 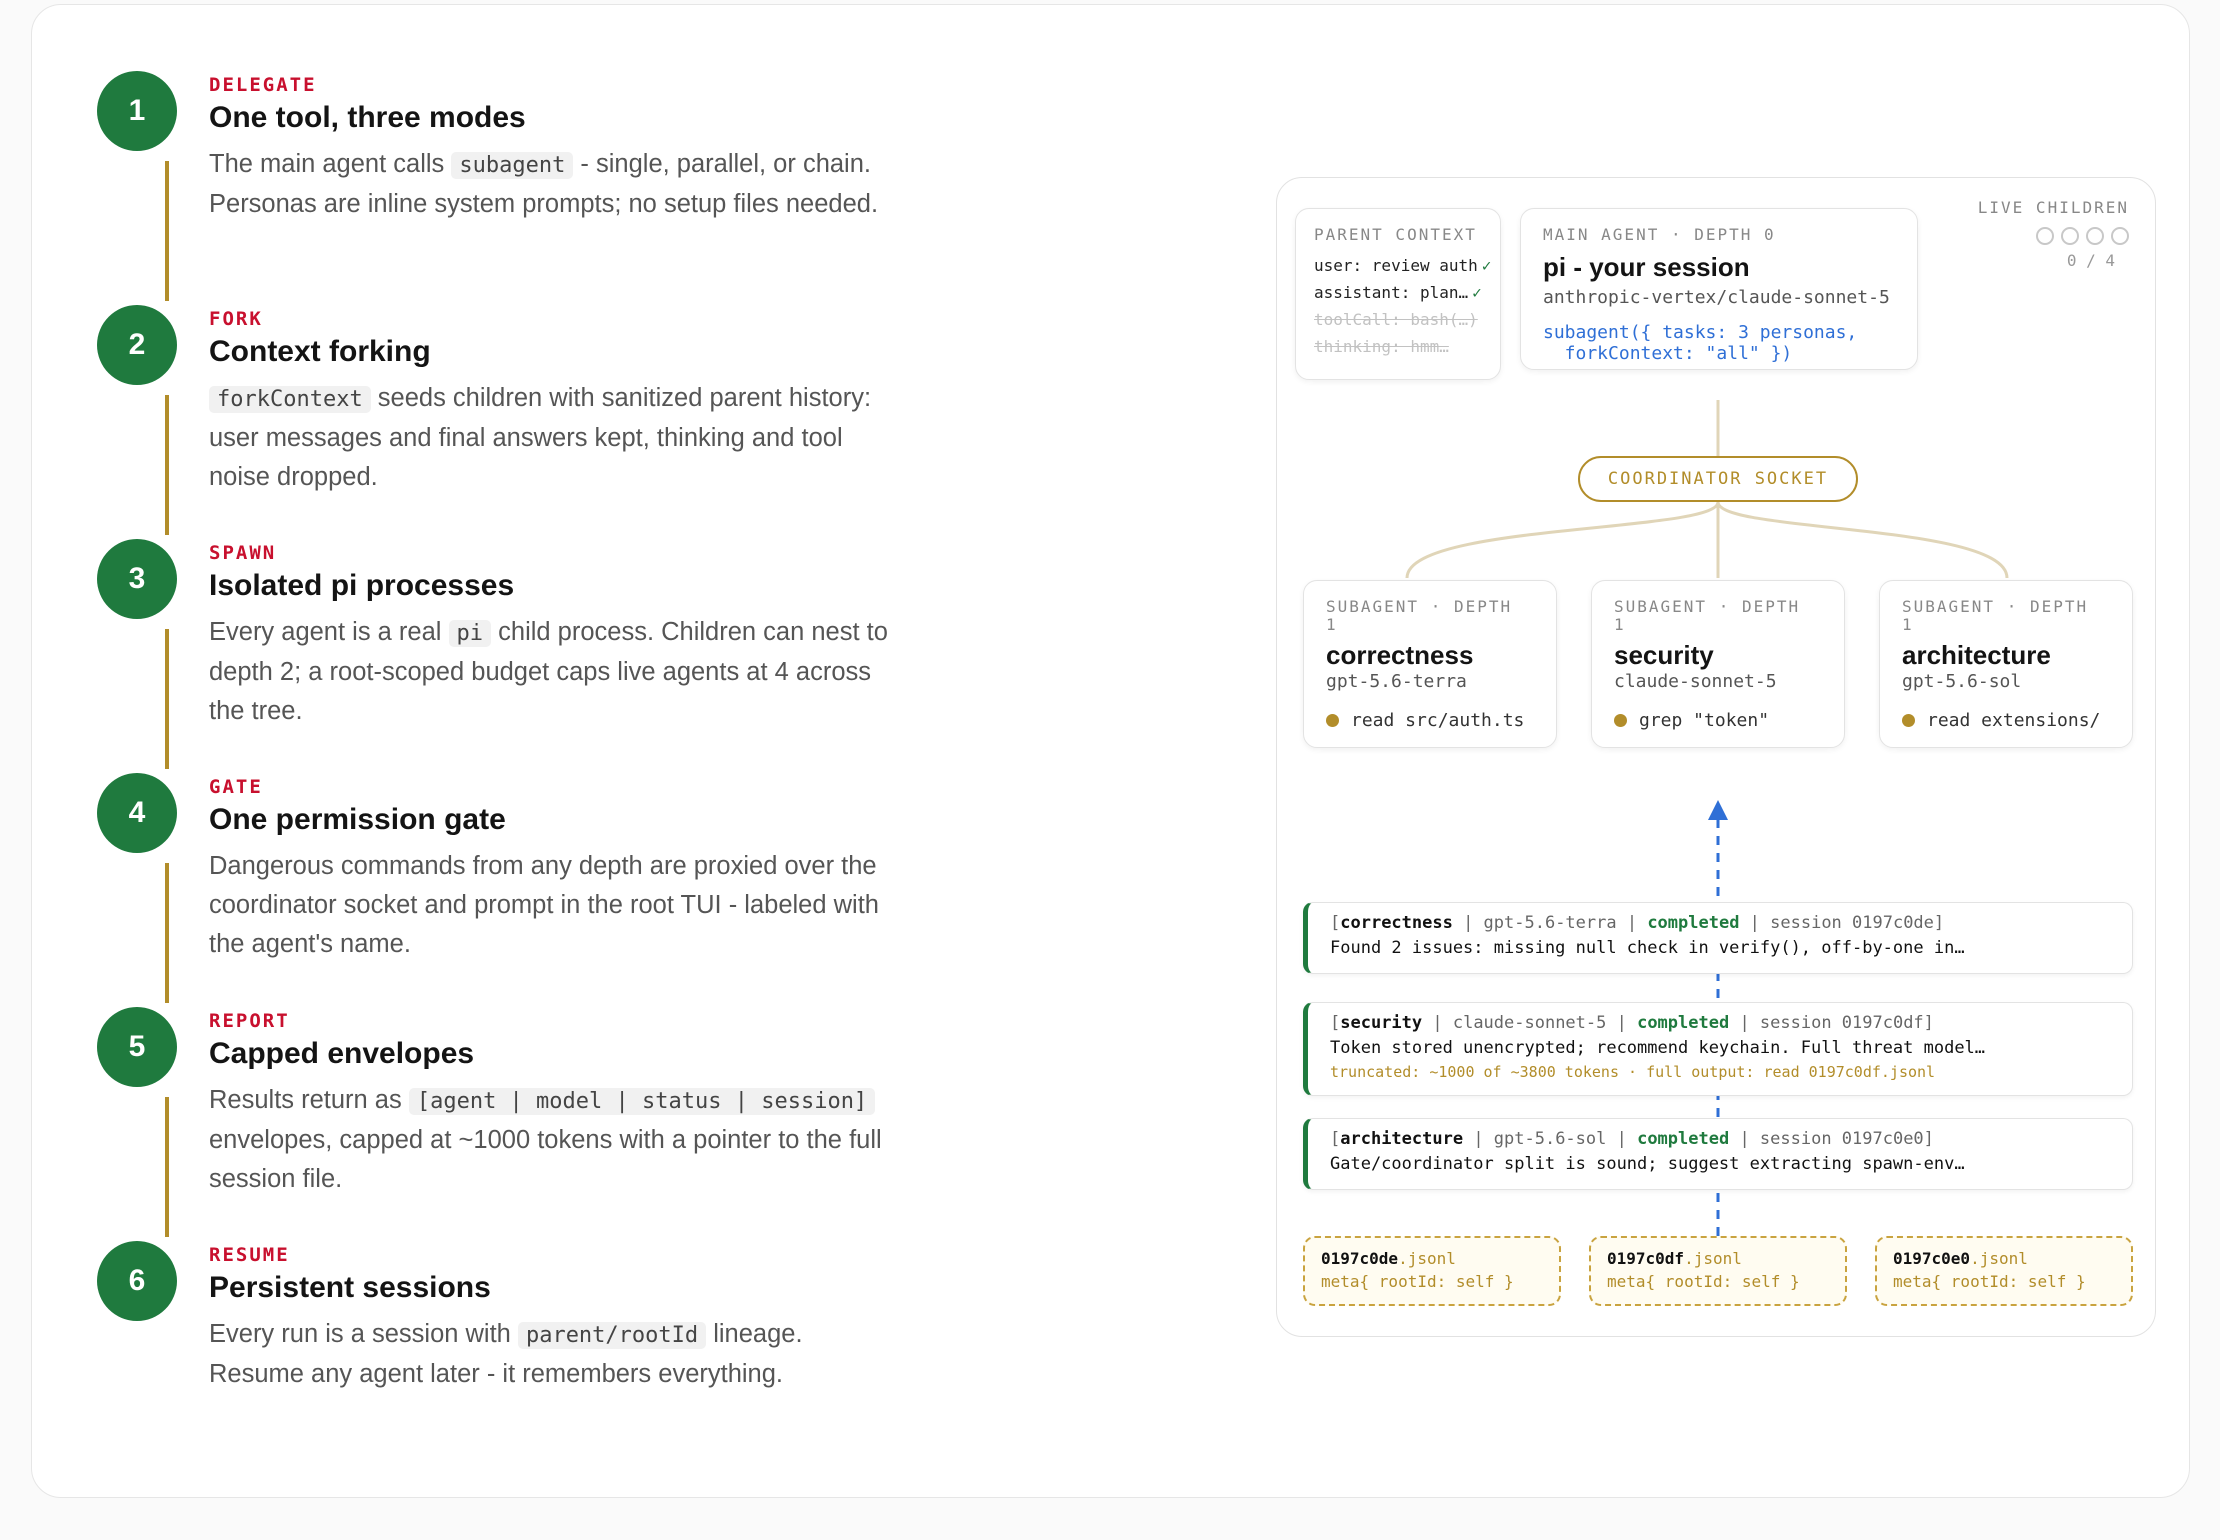 I want to click on context-line: assistant: plan… ✓, so click(x=1407, y=292).